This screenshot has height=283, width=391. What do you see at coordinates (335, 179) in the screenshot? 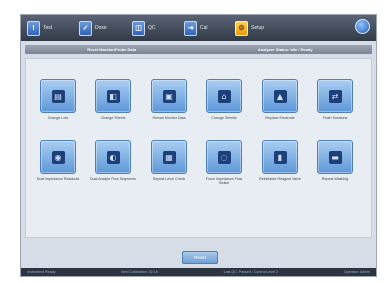
I see `tile-label: Repeat Washing` at bounding box center [335, 179].